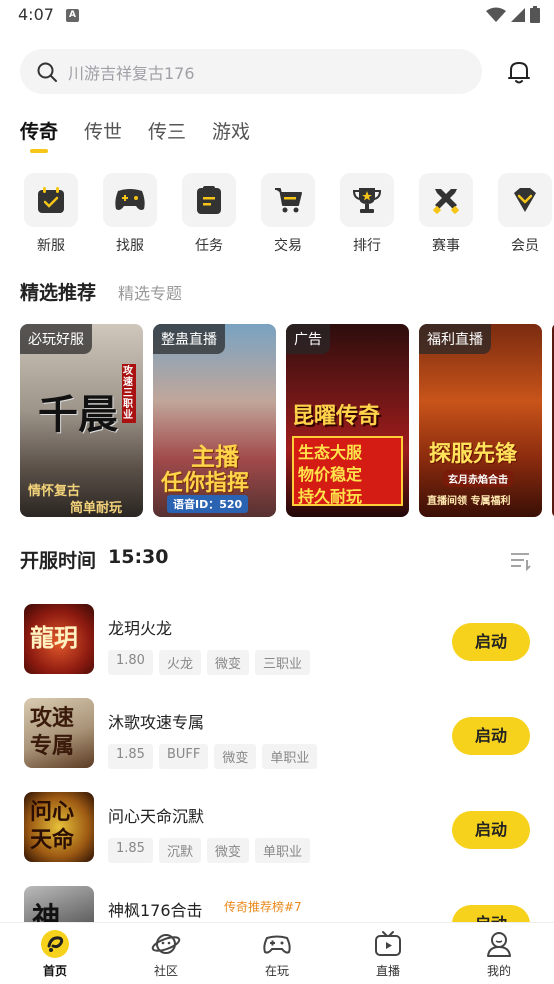 Image resolution: width=554 pixels, height=984 pixels. What do you see at coordinates (513, 14) in the screenshot?
I see `status-icons` at bounding box center [513, 14].